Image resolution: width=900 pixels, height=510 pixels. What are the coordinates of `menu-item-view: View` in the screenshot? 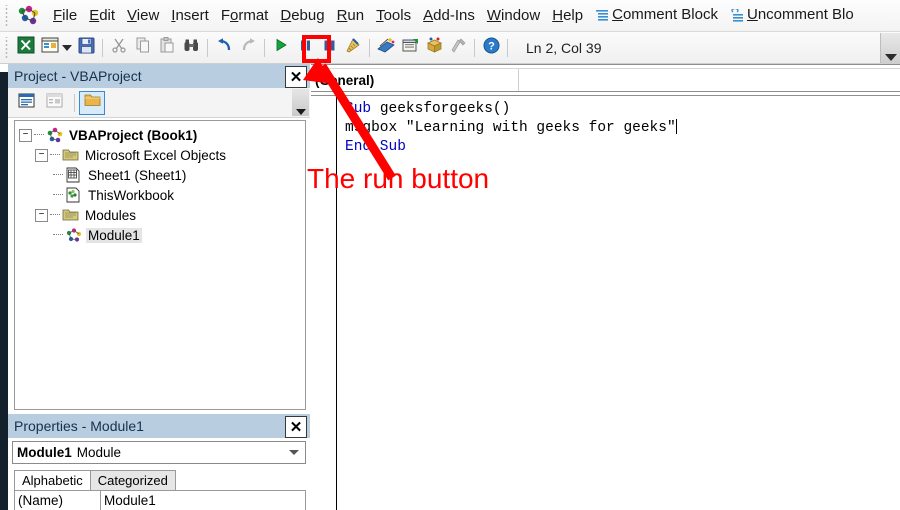 It's located at (143, 15).